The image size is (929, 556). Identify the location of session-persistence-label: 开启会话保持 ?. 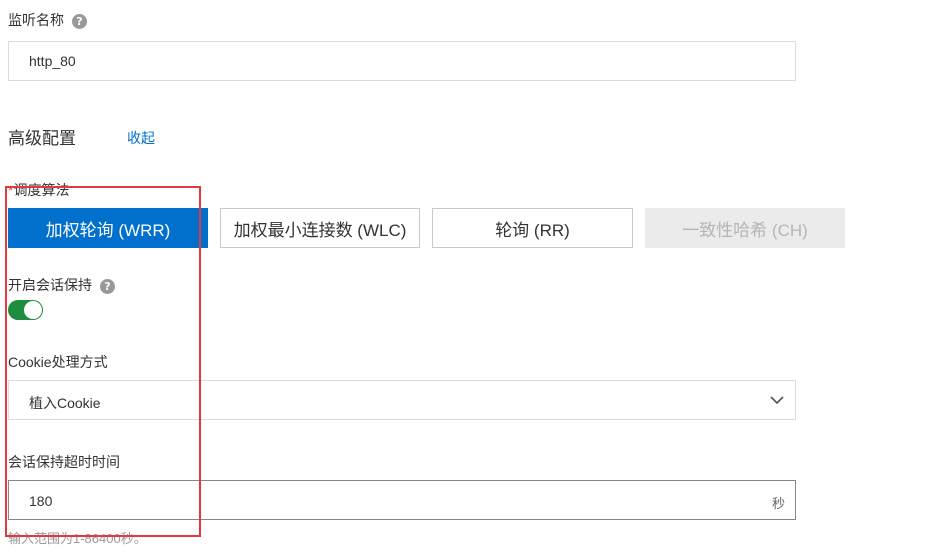
(61, 285).